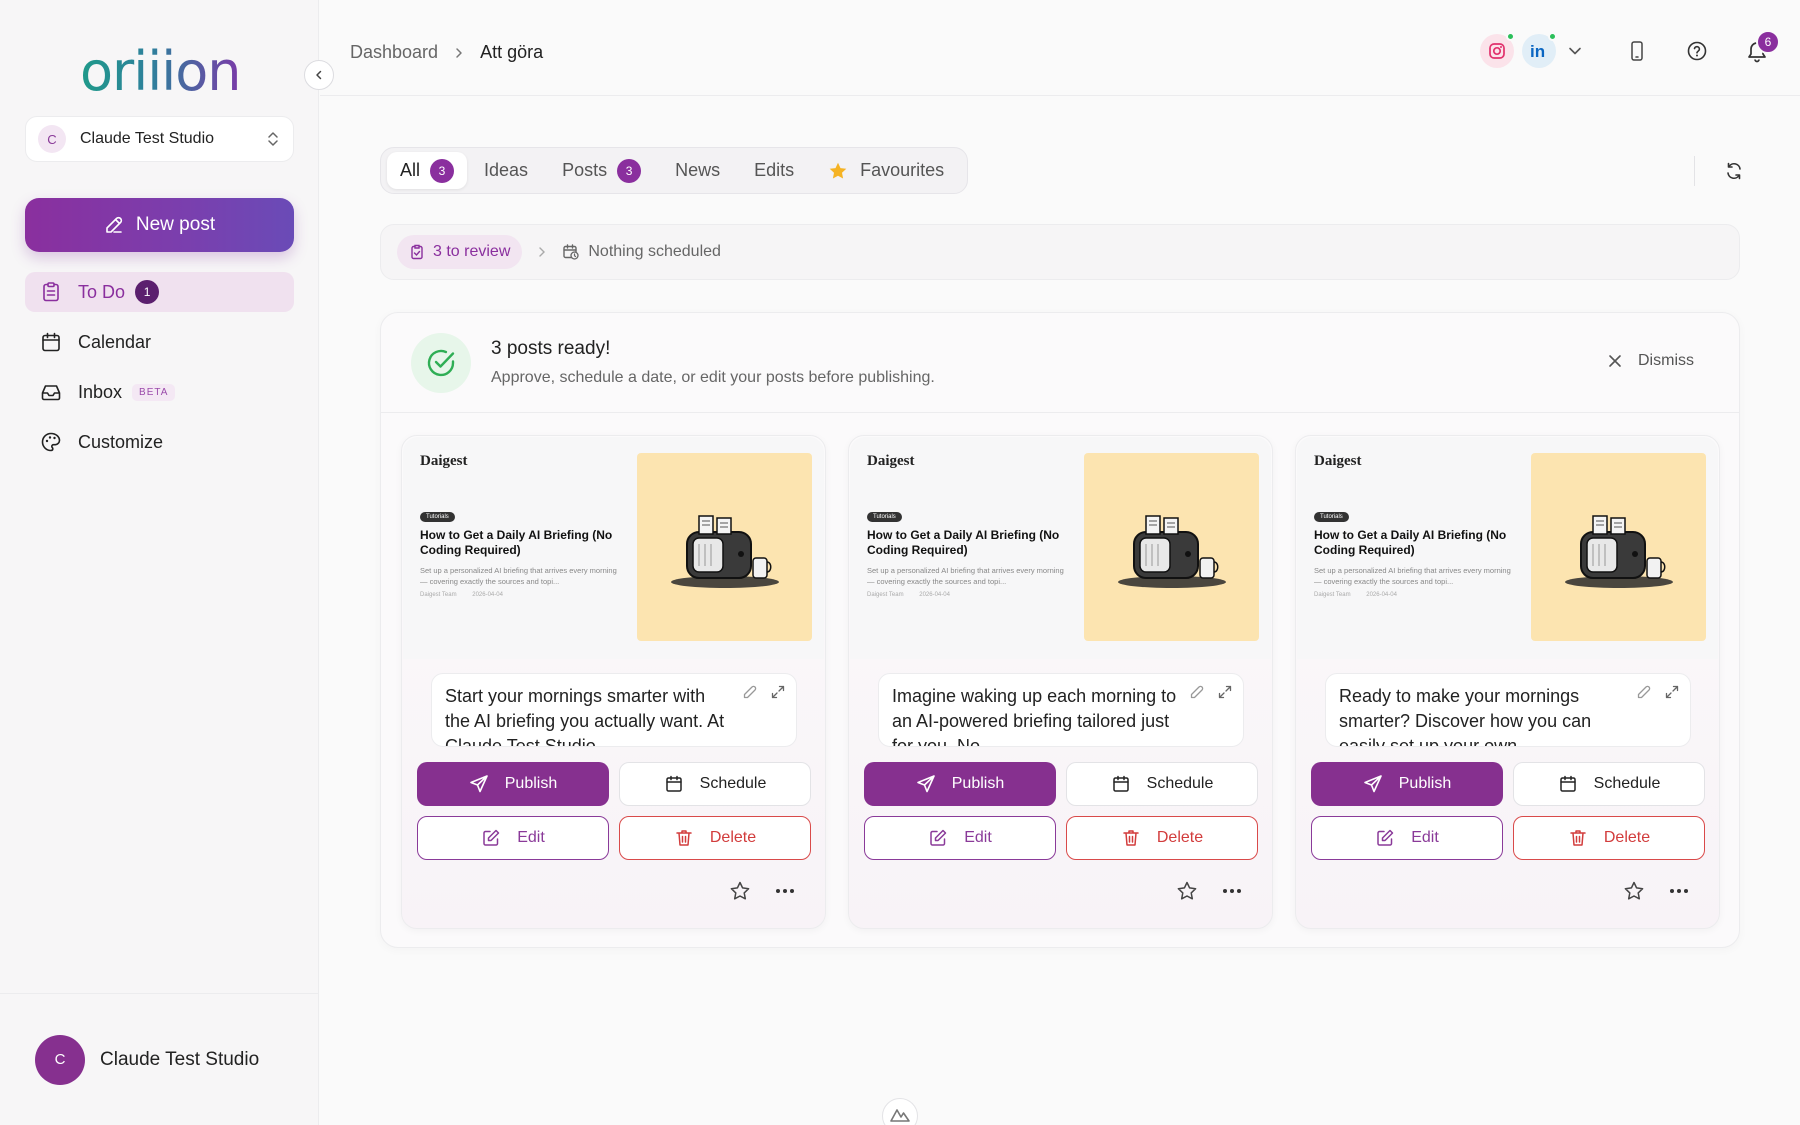 Image resolution: width=1800 pixels, height=1125 pixels. What do you see at coordinates (641, 252) in the screenshot?
I see `scheduled-status: Nothing scheduled` at bounding box center [641, 252].